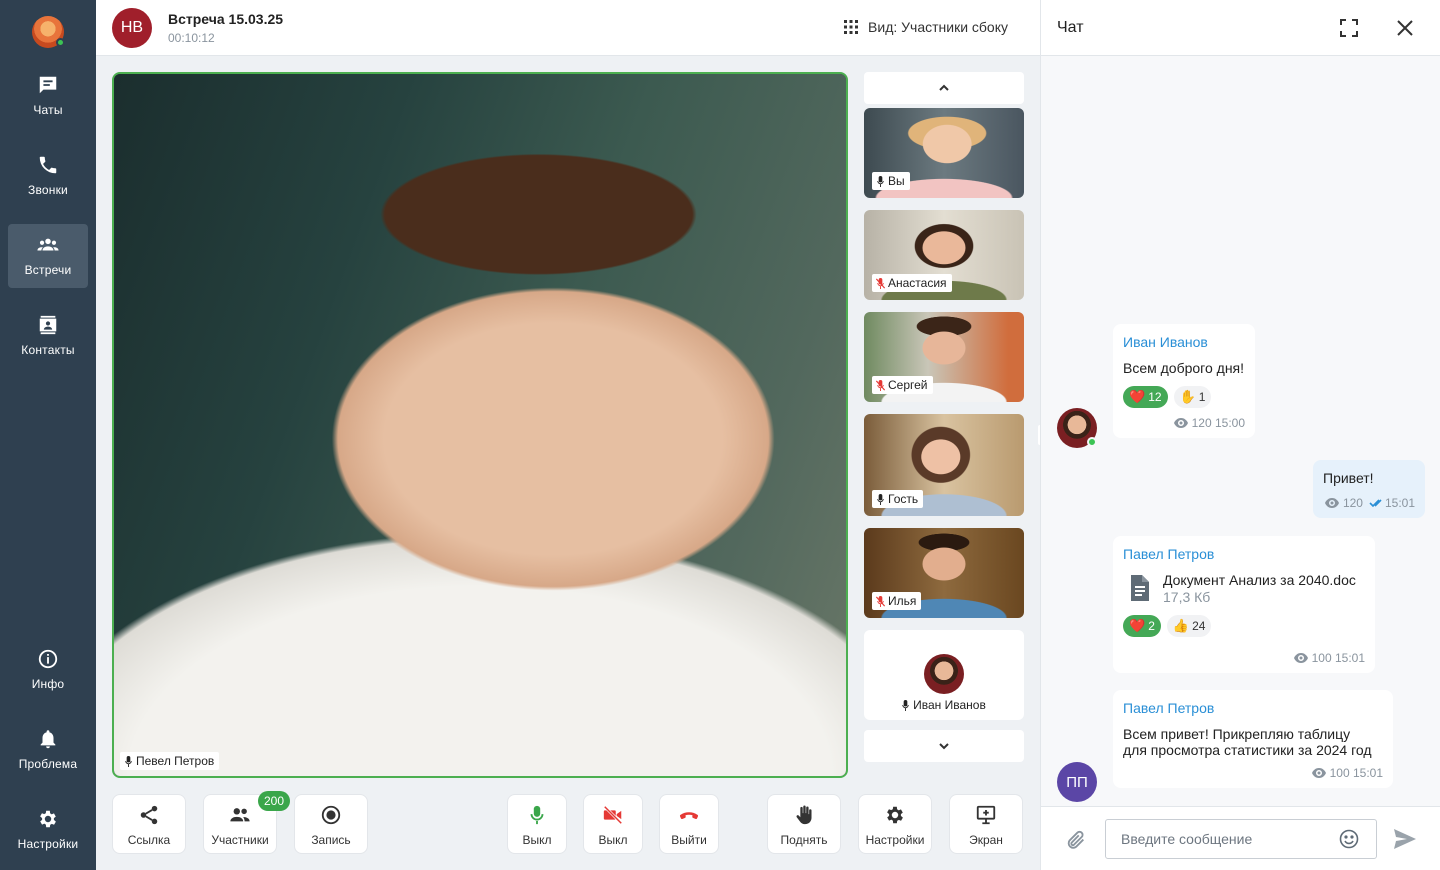  Describe the element at coordinates (48, 85) in the screenshot. I see `chat-icon` at that location.